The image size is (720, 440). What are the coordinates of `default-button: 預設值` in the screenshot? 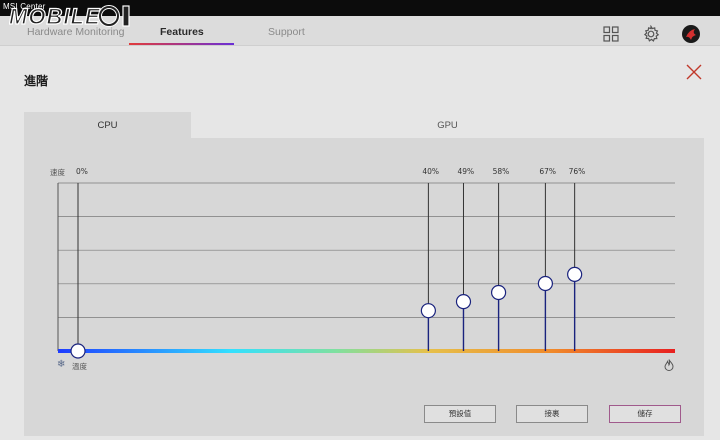 It's located at (460, 414).